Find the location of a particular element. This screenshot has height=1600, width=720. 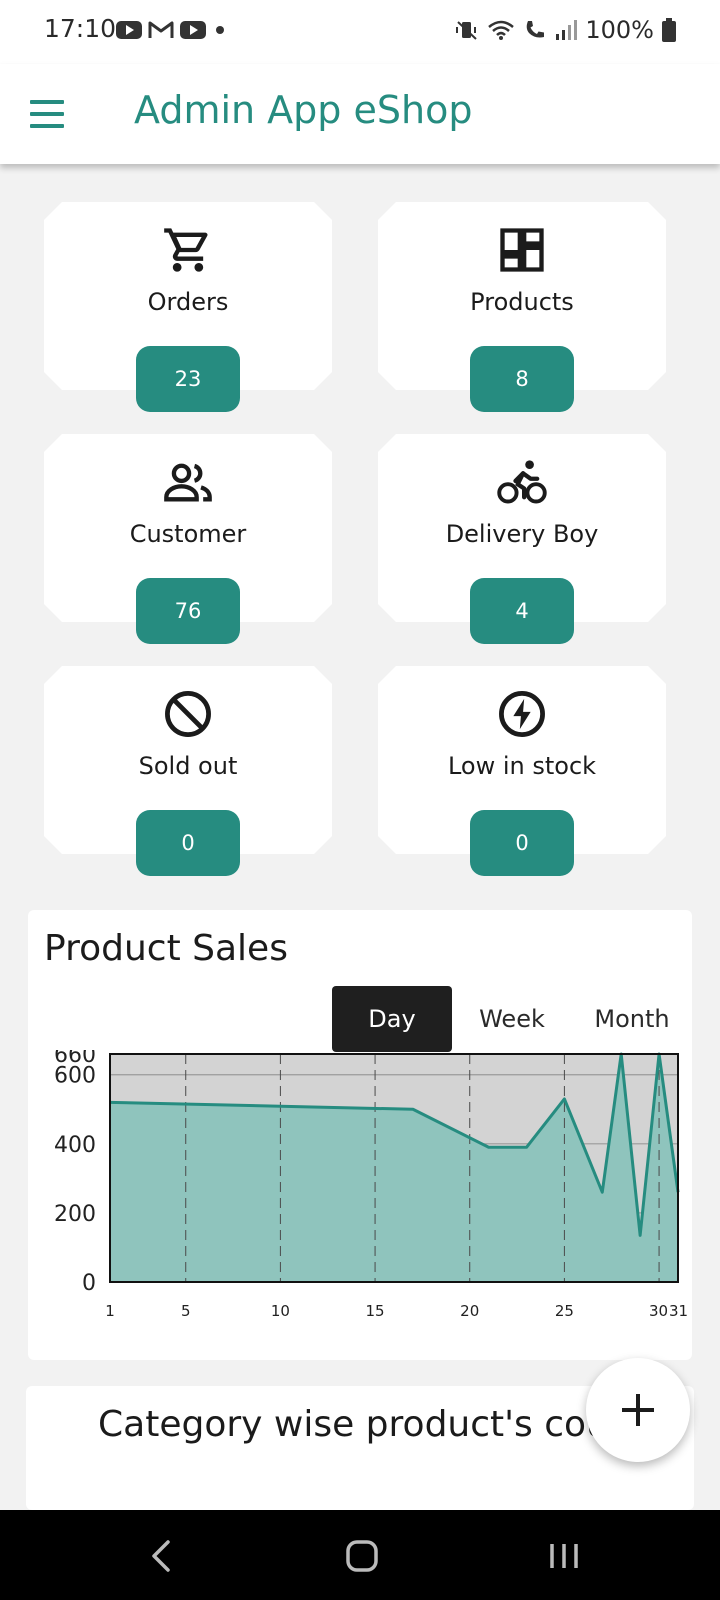

signal-icon is located at coordinates (567, 30).